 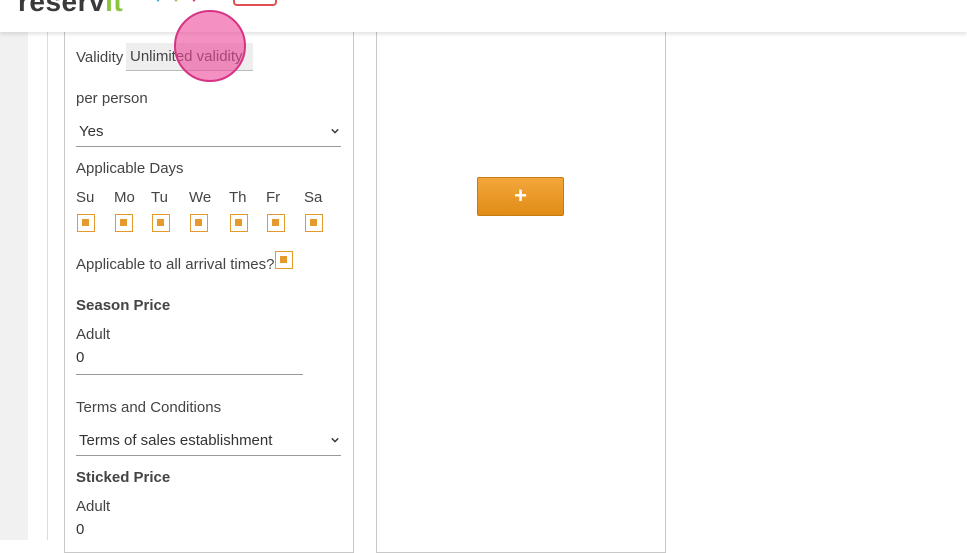 I want to click on season-adult-price-input: 0, so click(x=189, y=362).